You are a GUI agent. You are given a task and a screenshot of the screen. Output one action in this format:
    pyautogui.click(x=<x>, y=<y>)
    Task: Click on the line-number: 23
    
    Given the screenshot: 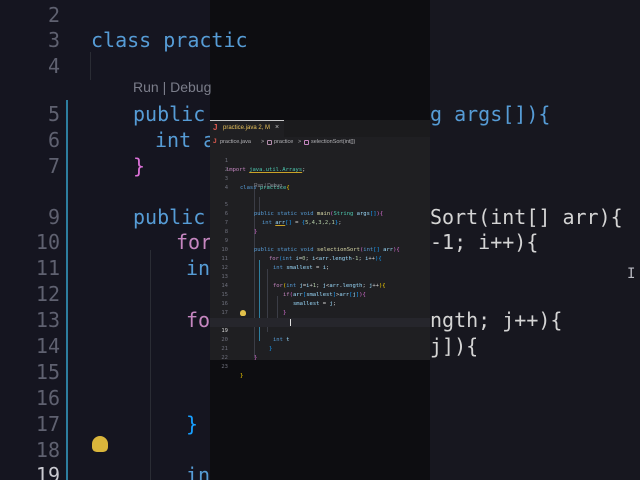 What is the action you would take?
    pyautogui.click(x=224, y=367)
    